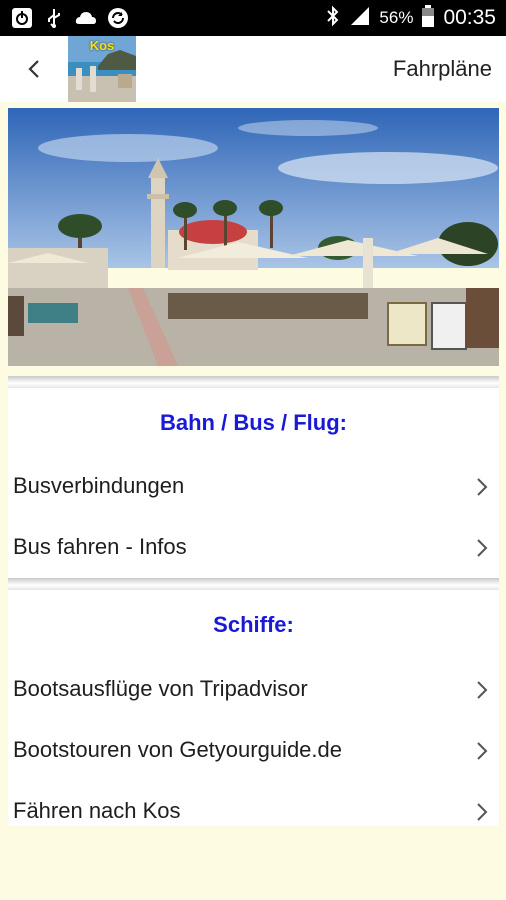 This screenshot has width=506, height=900. Describe the element at coordinates (469, 17) in the screenshot. I see `clock: 00:35` at that location.